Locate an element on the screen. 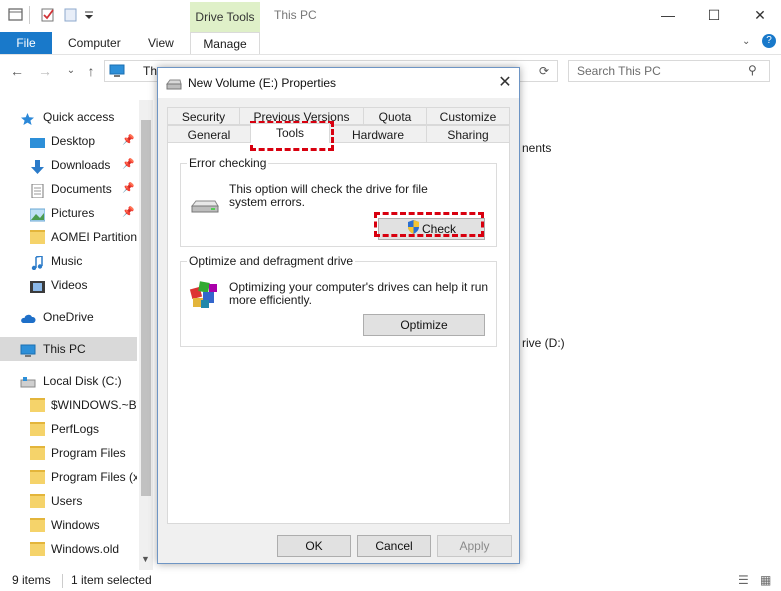  optimize-text-line2: more efficiently. is located at coordinates (270, 300).